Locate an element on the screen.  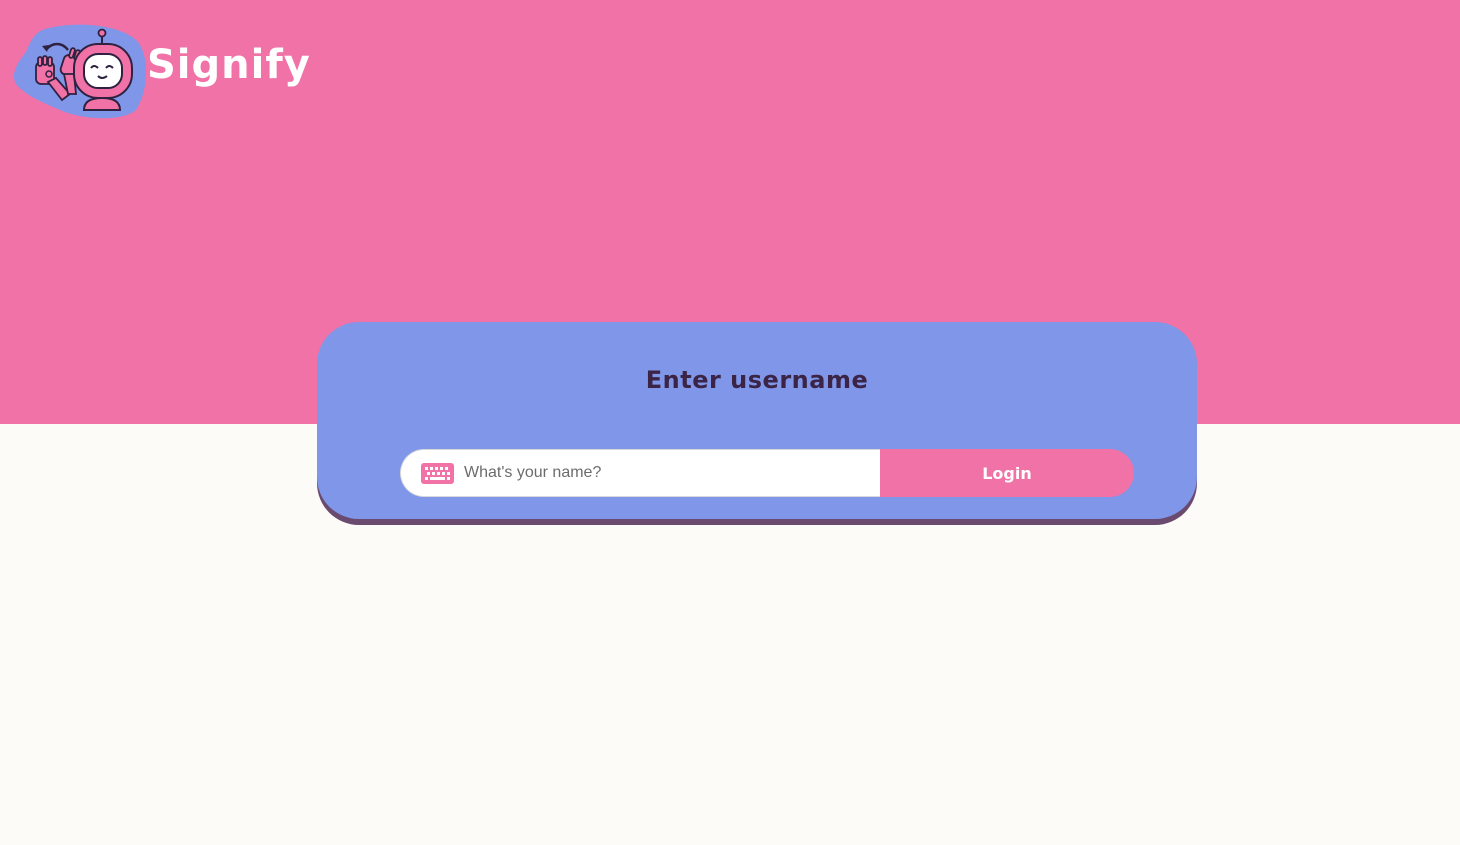
username-input is located at coordinates (664, 473).